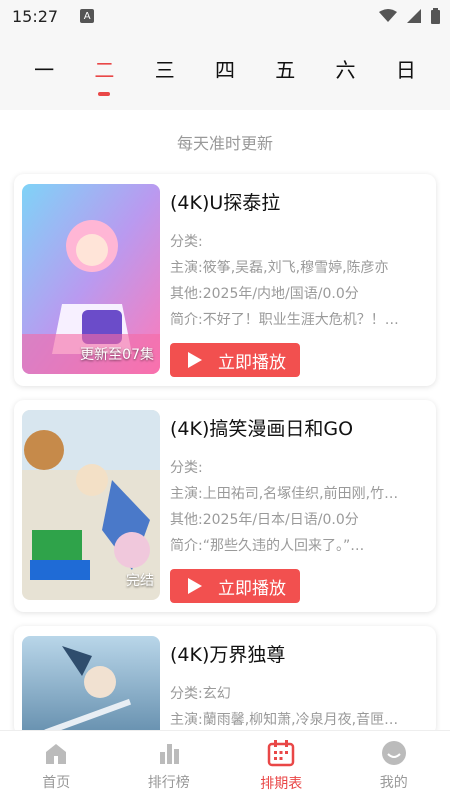 The width and height of the screenshot is (450, 800). I want to click on nav-ranking-label: 排行榜, so click(168, 782).